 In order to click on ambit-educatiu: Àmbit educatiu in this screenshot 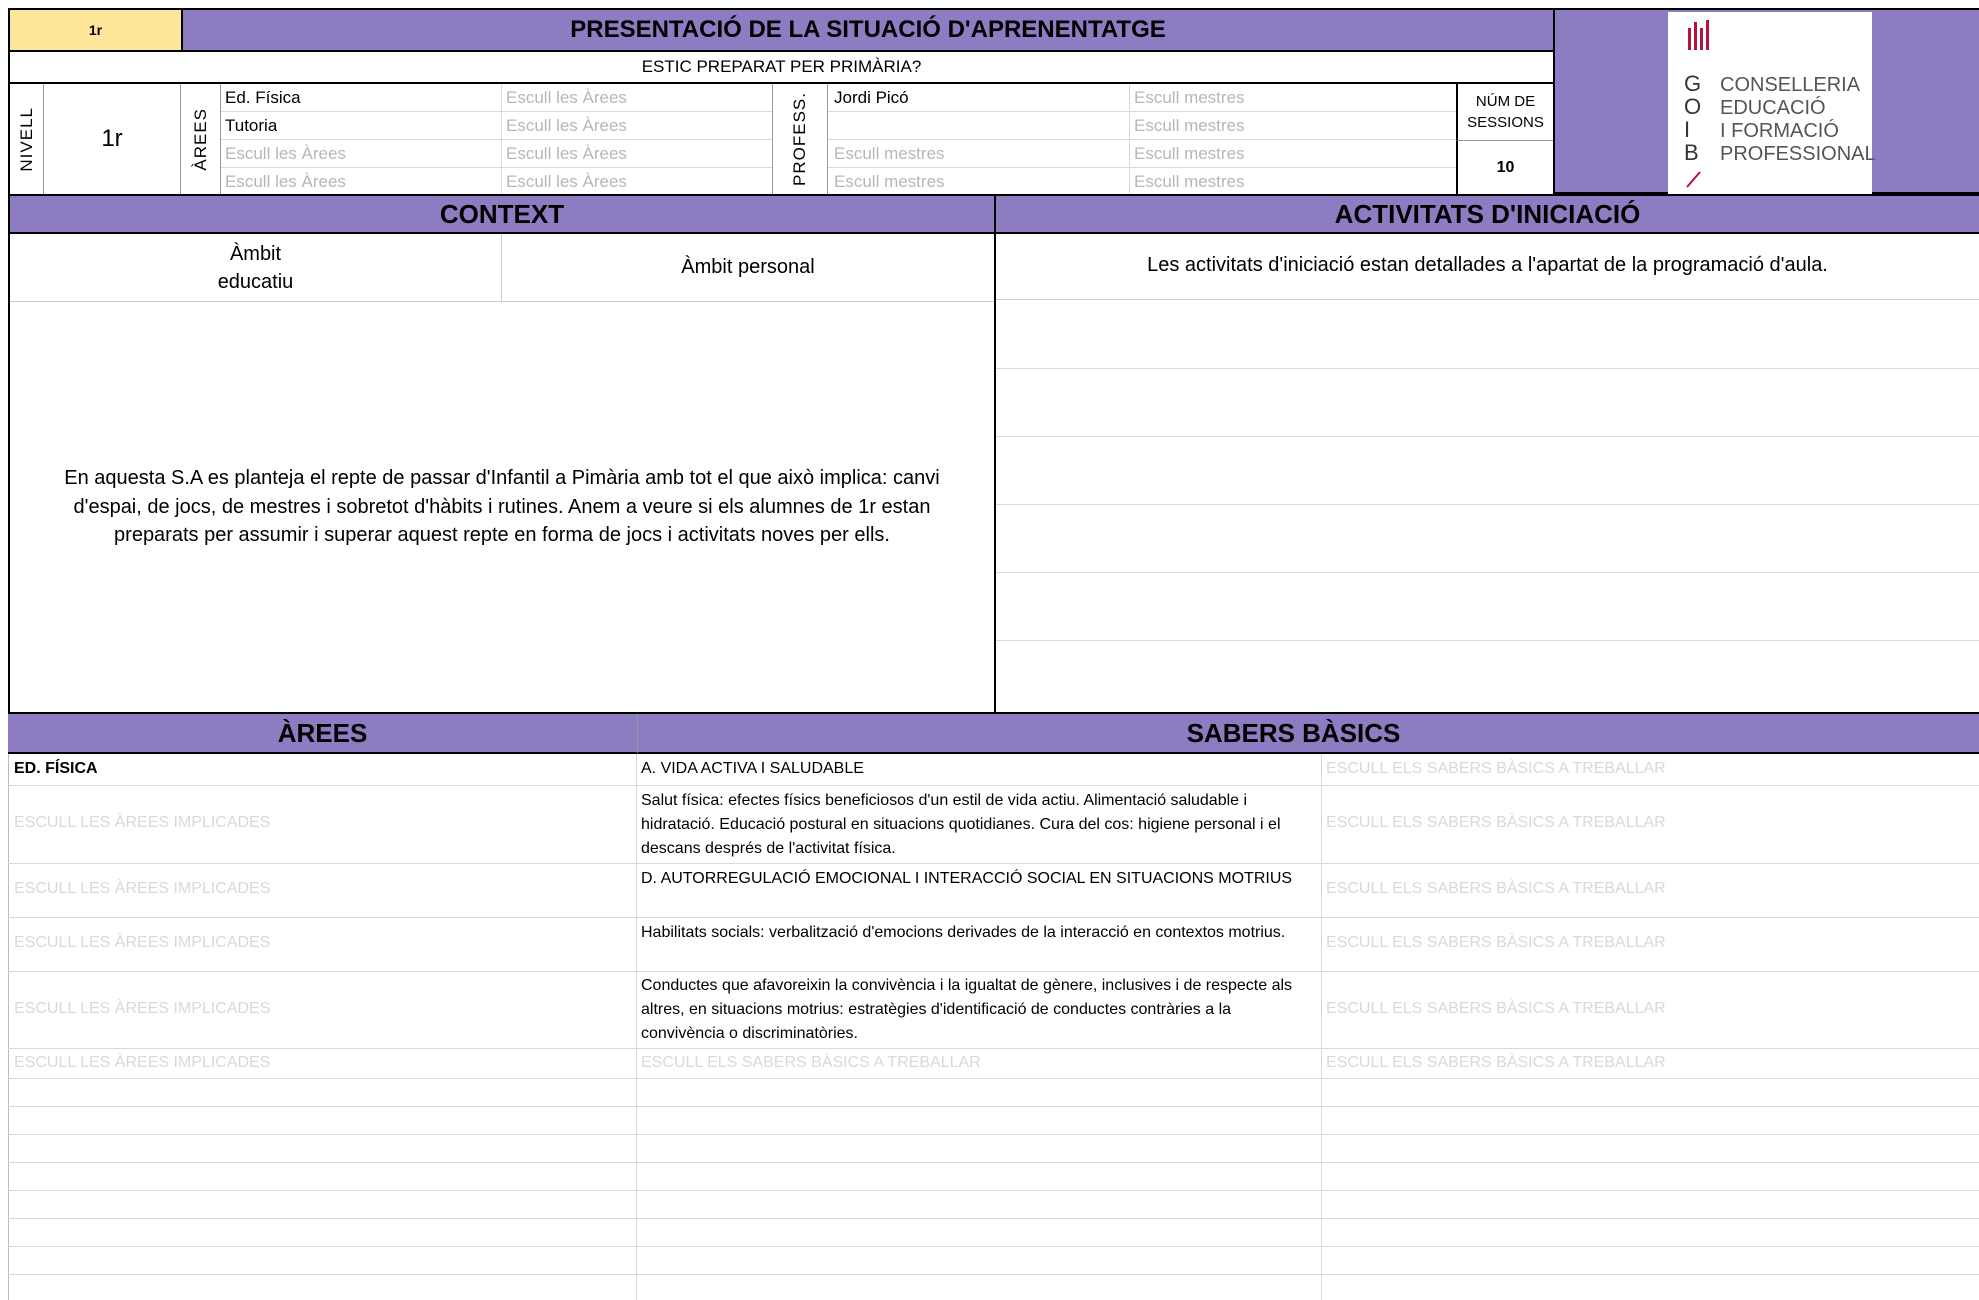, I will do `click(256, 268)`.